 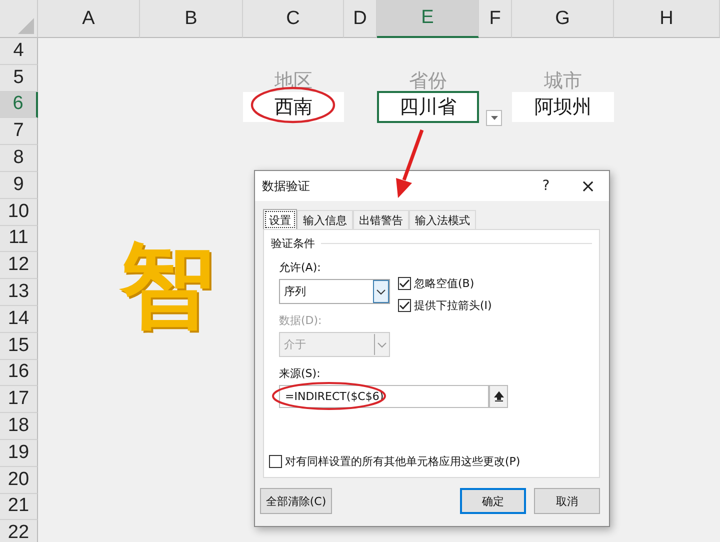 What do you see at coordinates (667, 19) in the screenshot?
I see `column-header: H` at bounding box center [667, 19].